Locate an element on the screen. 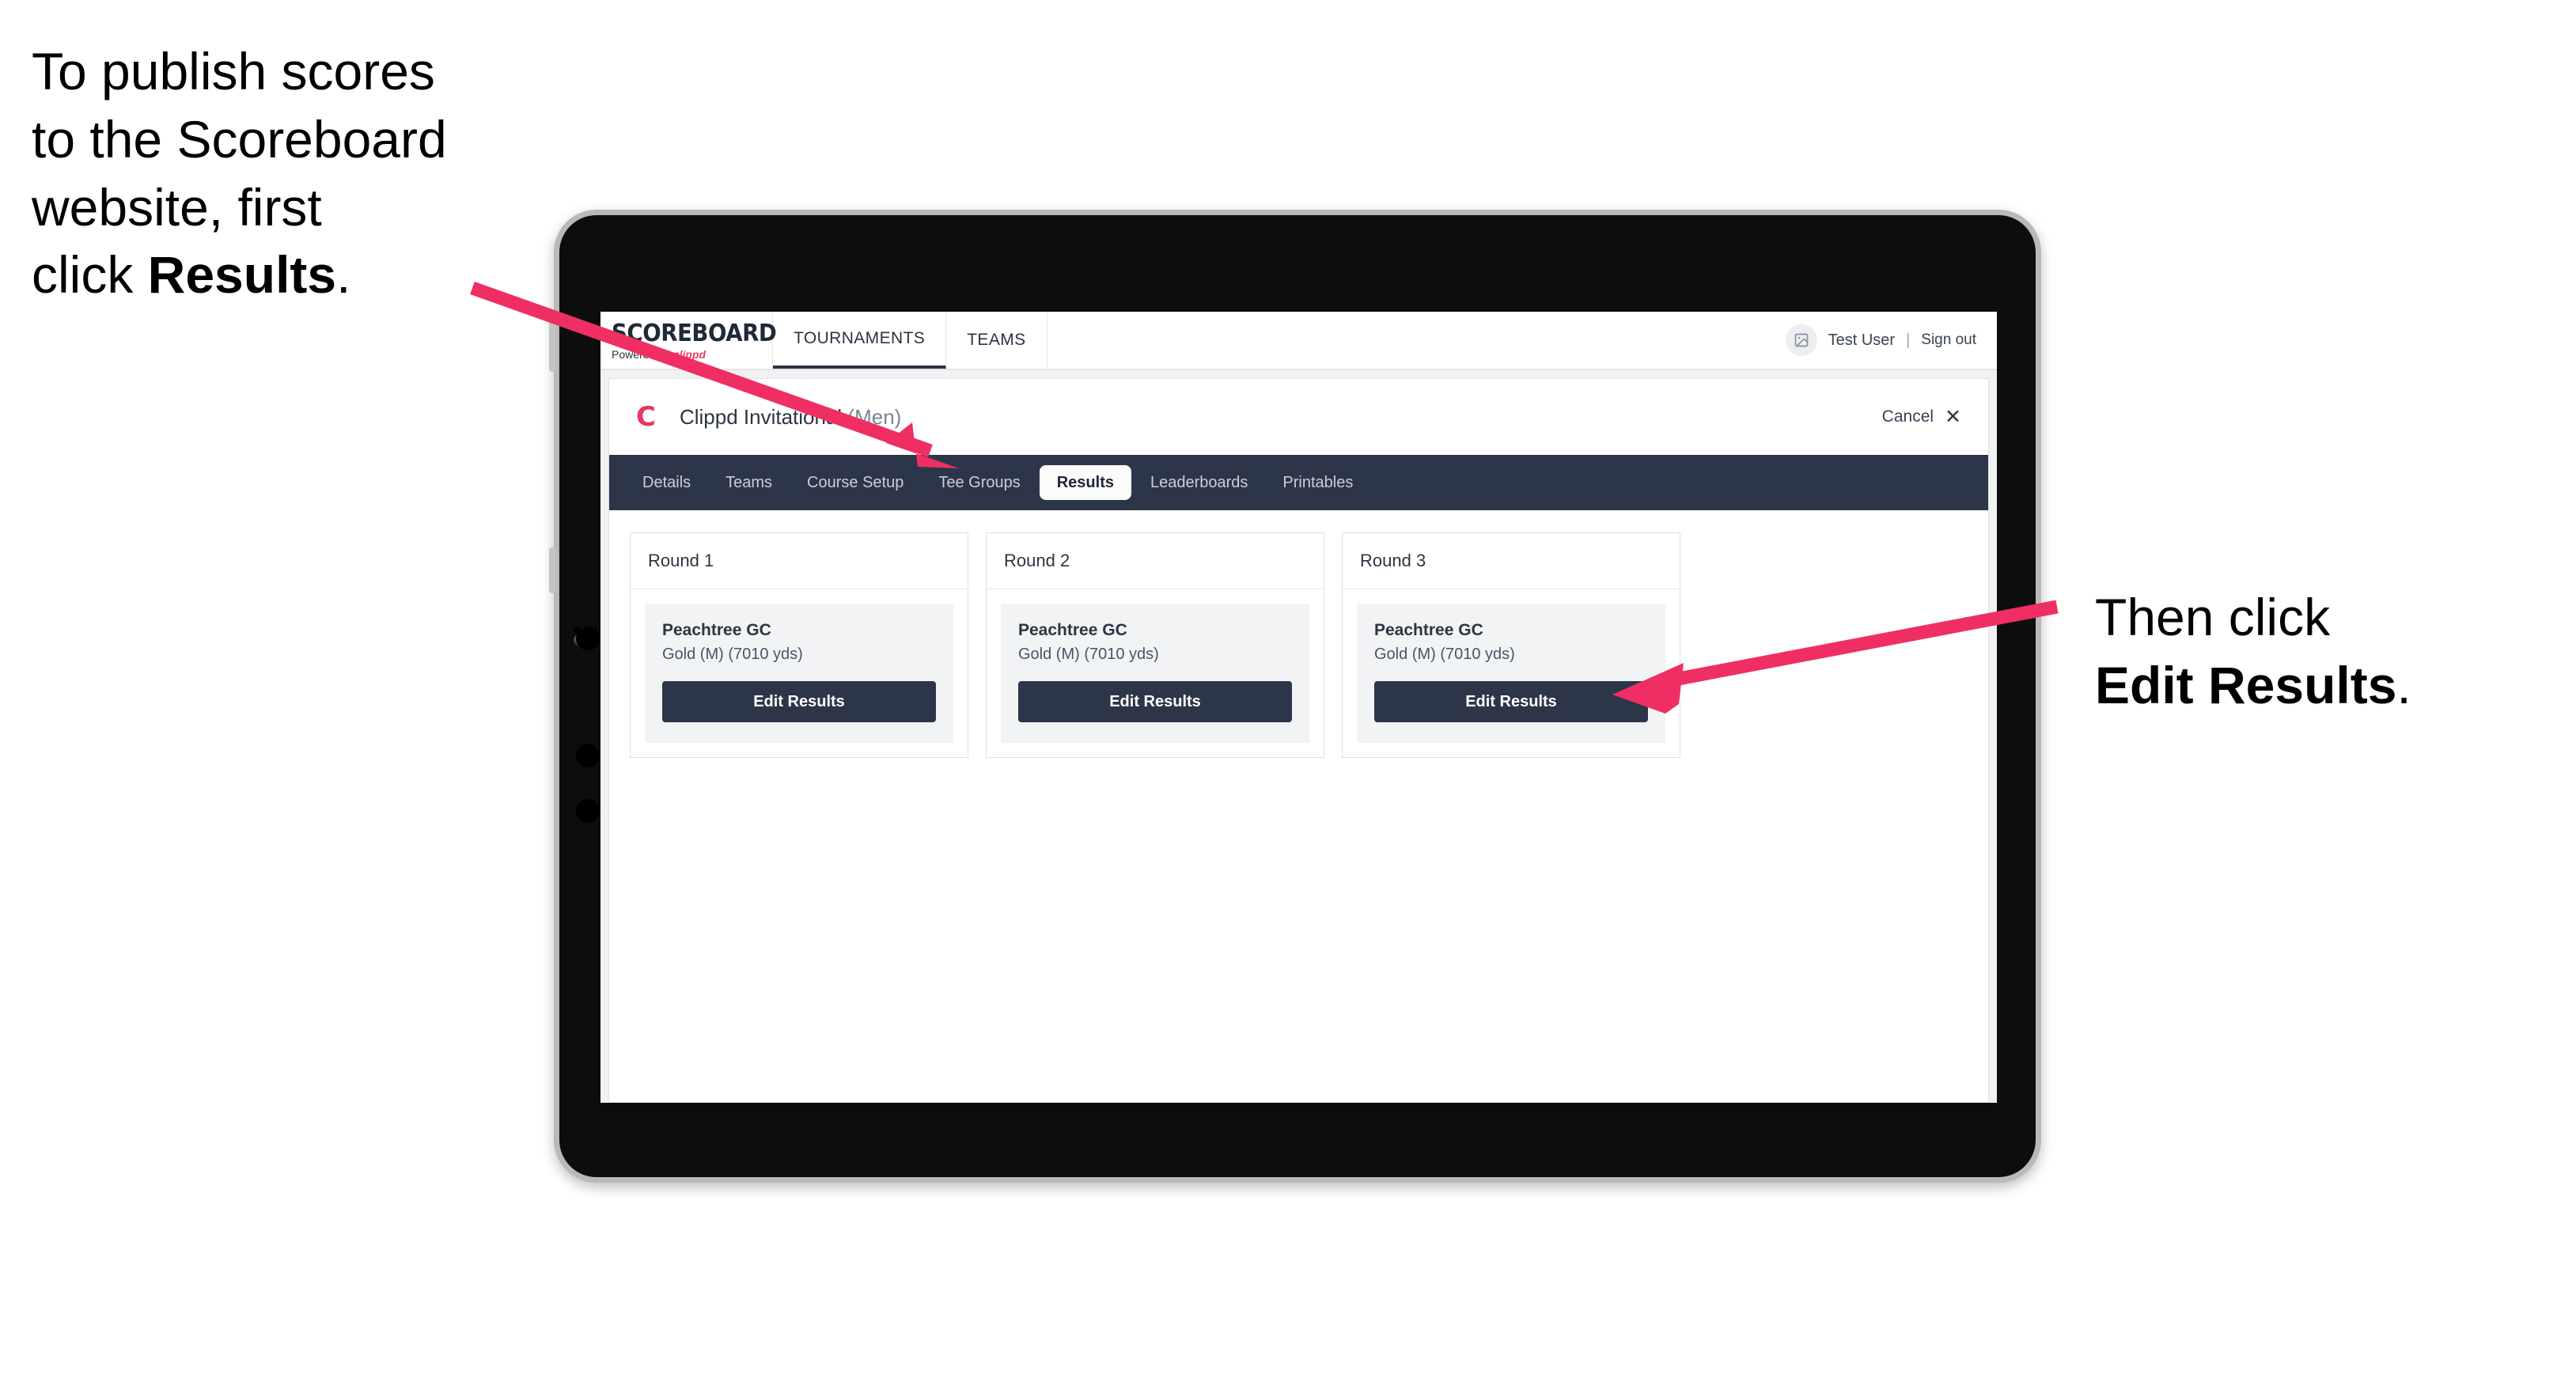 This screenshot has height=1386, width=2576. brand-tagline-clippd: clippd is located at coordinates (689, 354).